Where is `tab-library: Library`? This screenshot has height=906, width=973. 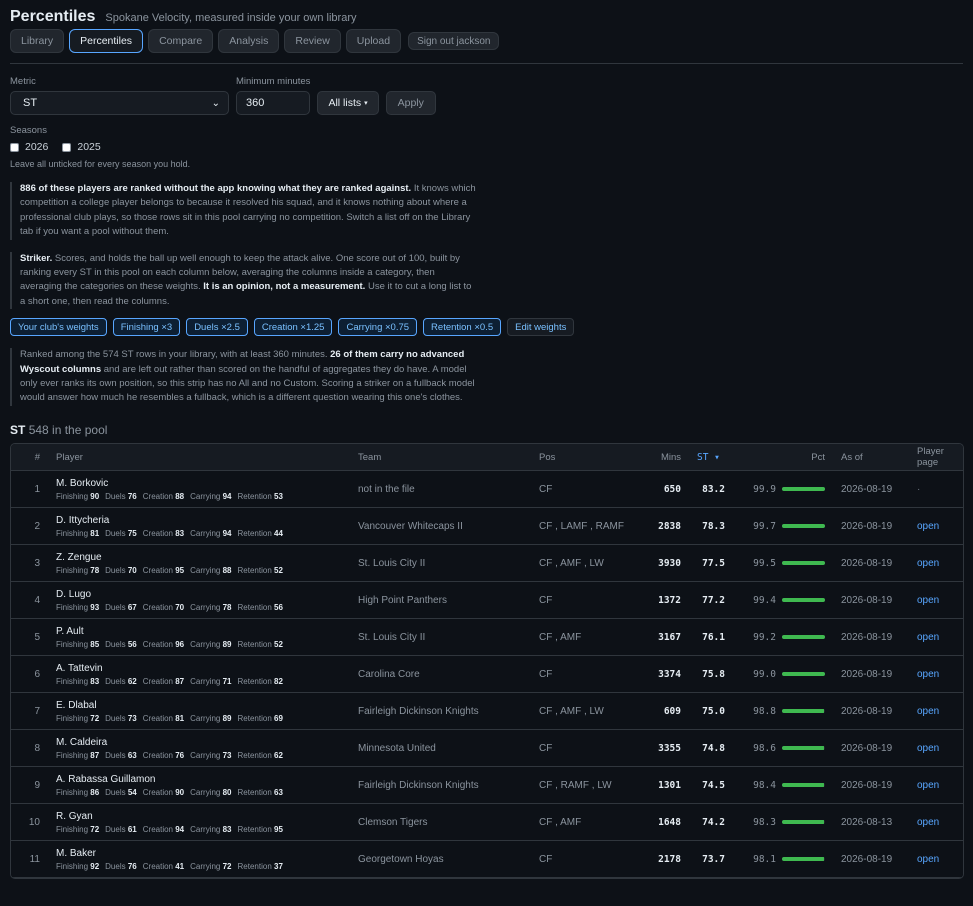
tab-library: Library is located at coordinates (37, 41).